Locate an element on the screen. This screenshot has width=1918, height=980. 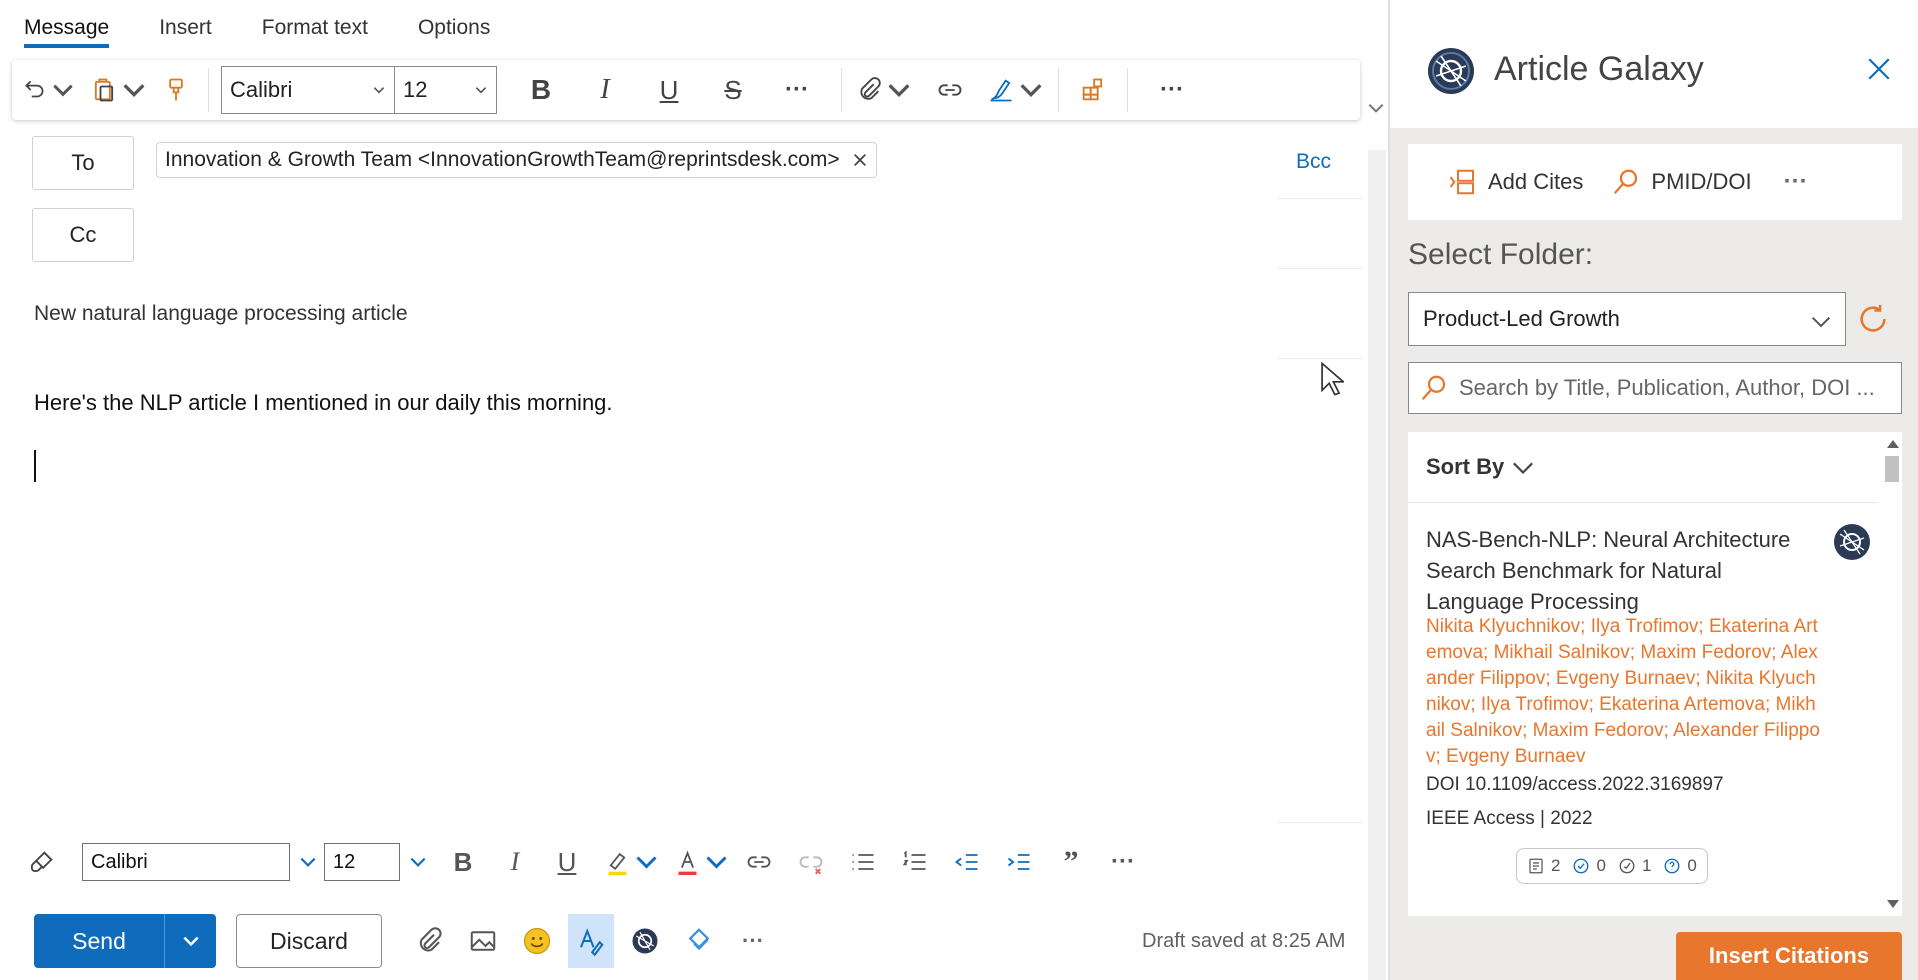
font-name-select: Calibri is located at coordinates (308, 90).